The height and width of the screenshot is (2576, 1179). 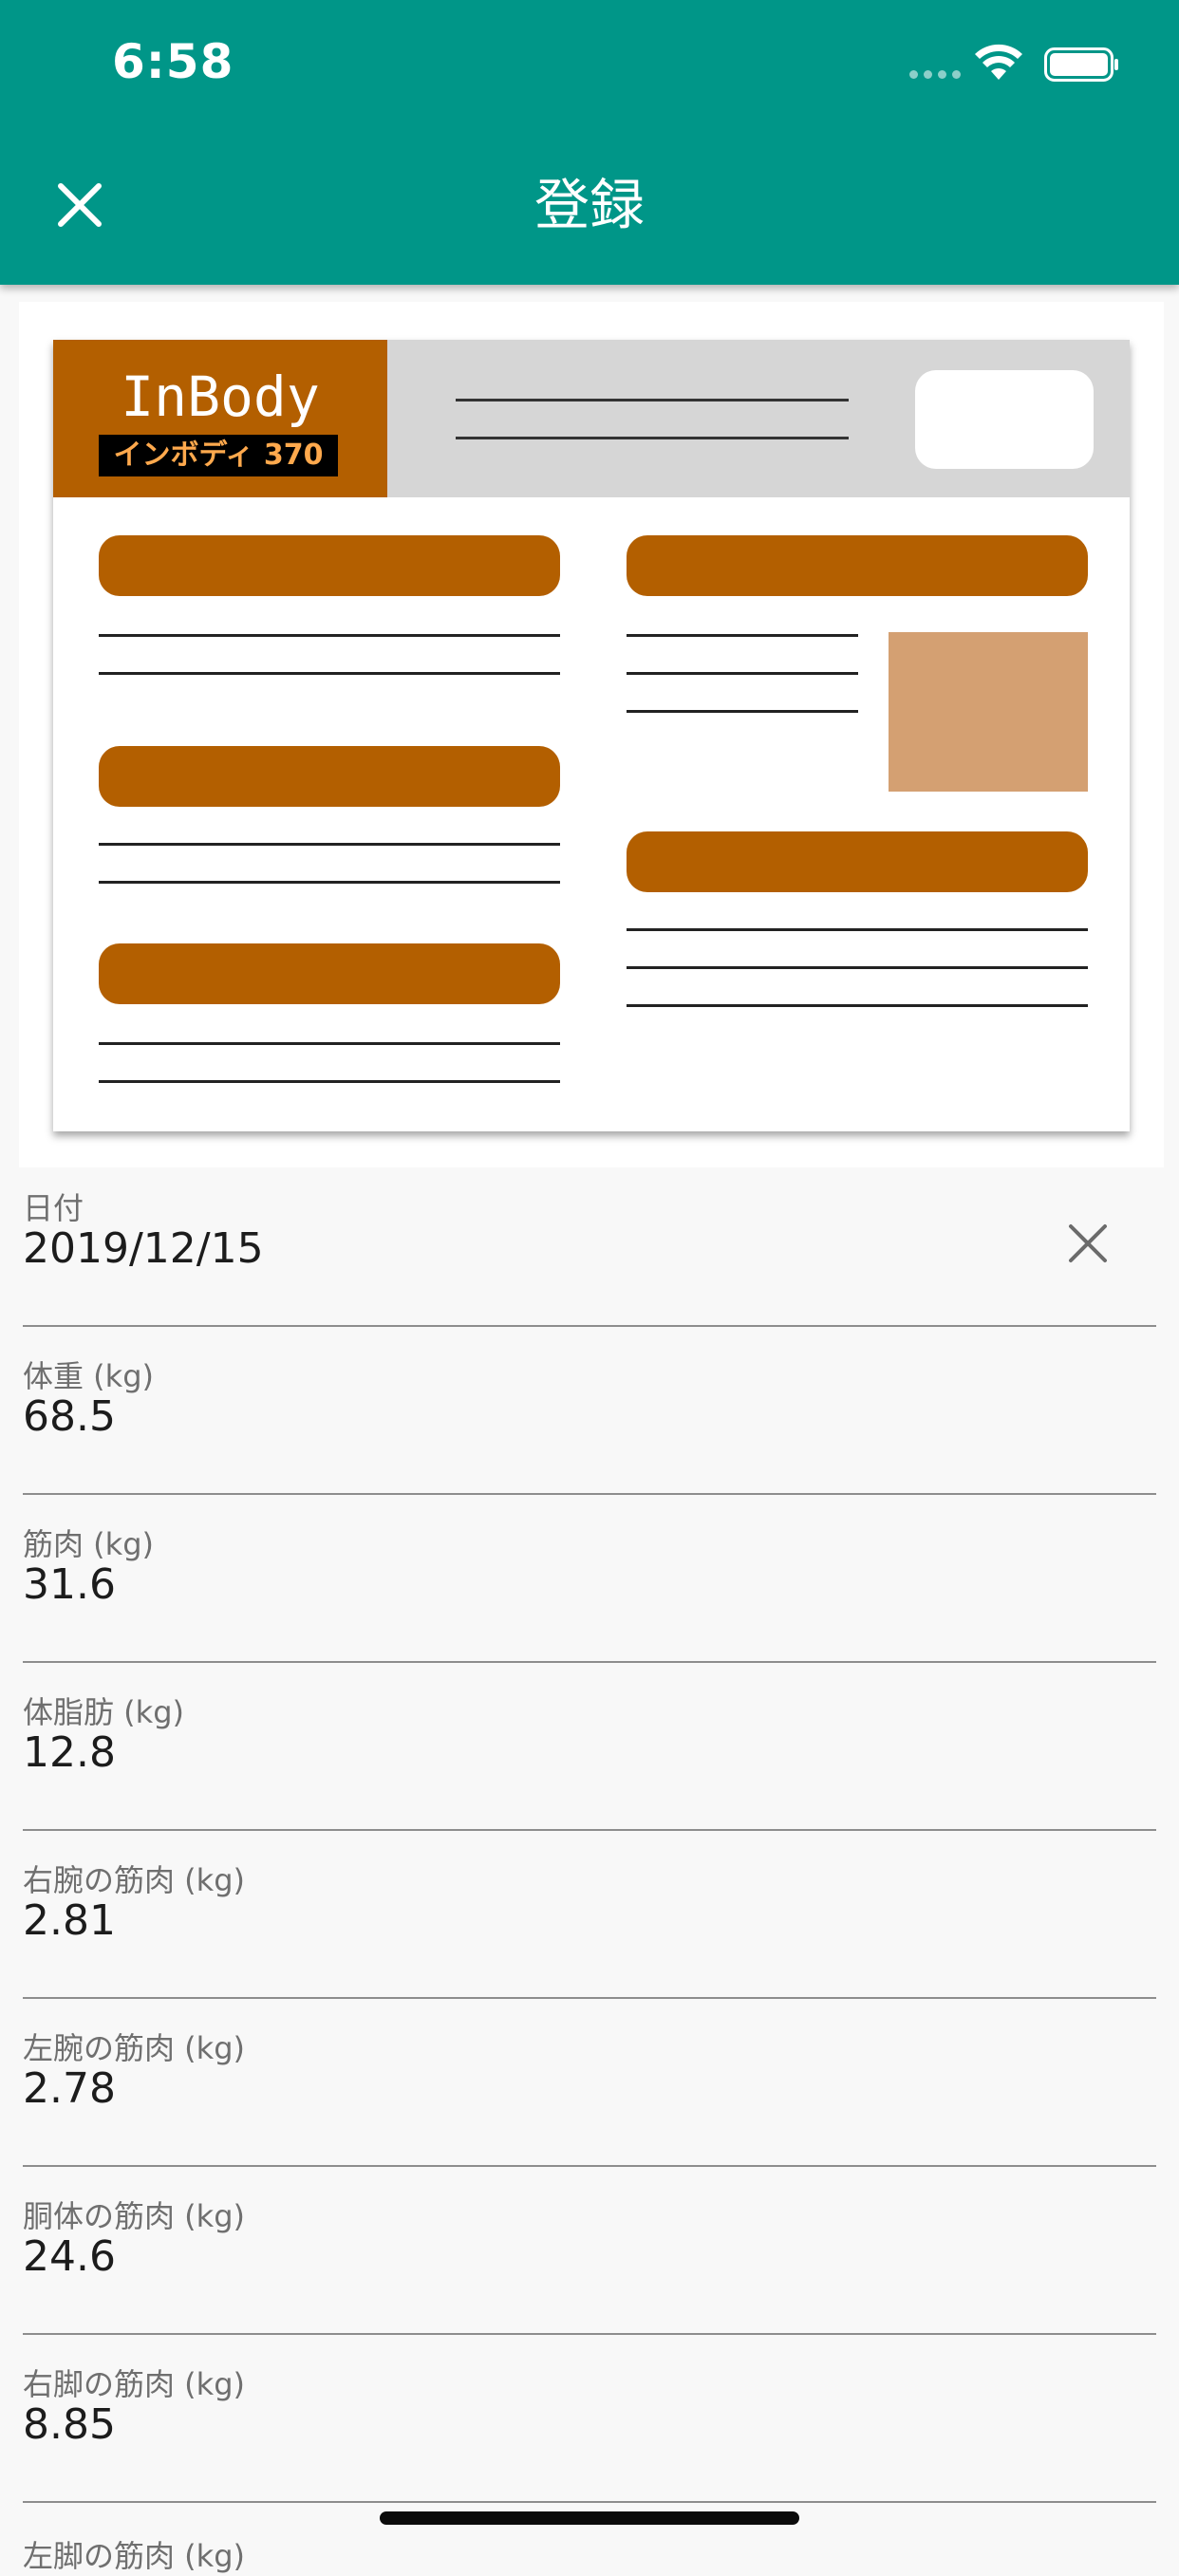 I want to click on logo-subtext: インボディ 370, so click(x=218, y=455).